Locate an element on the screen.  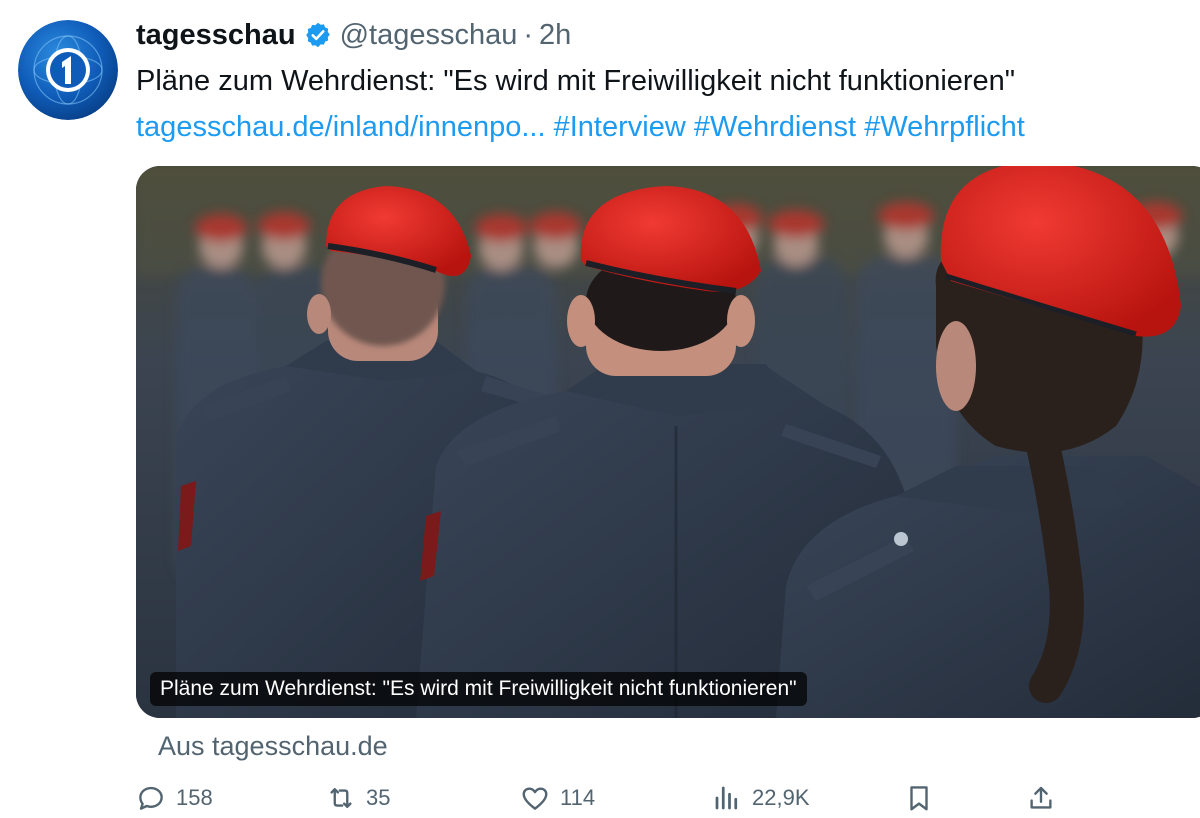
share-button is located at coordinates (1041, 798).